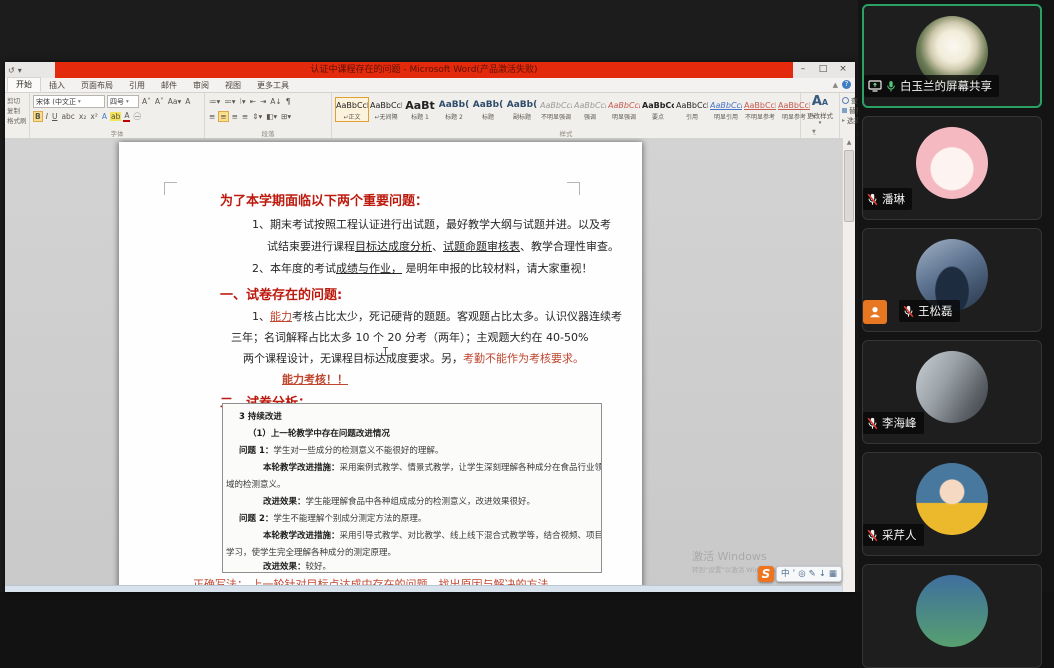  I want to click on bold-button: B, so click(38, 116).